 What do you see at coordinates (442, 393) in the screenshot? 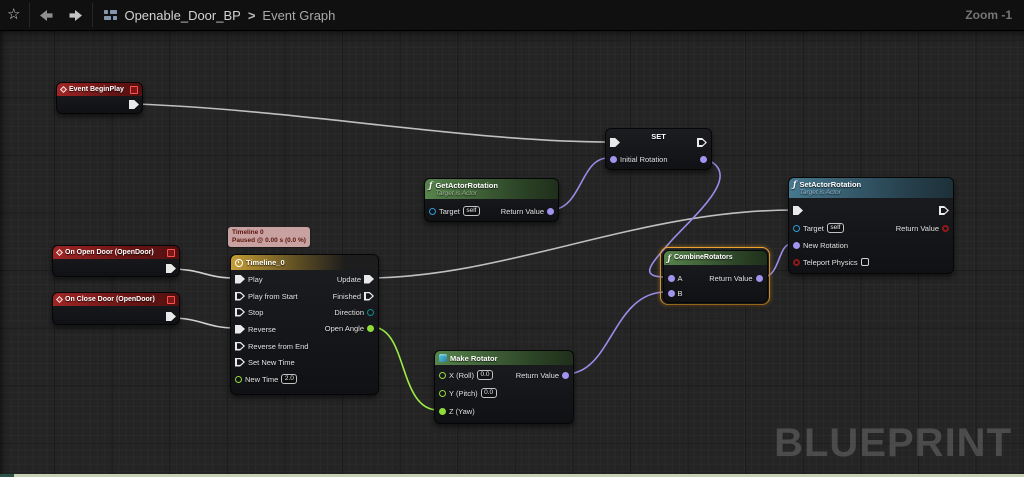
I see `y-pitch-float-pin` at bounding box center [442, 393].